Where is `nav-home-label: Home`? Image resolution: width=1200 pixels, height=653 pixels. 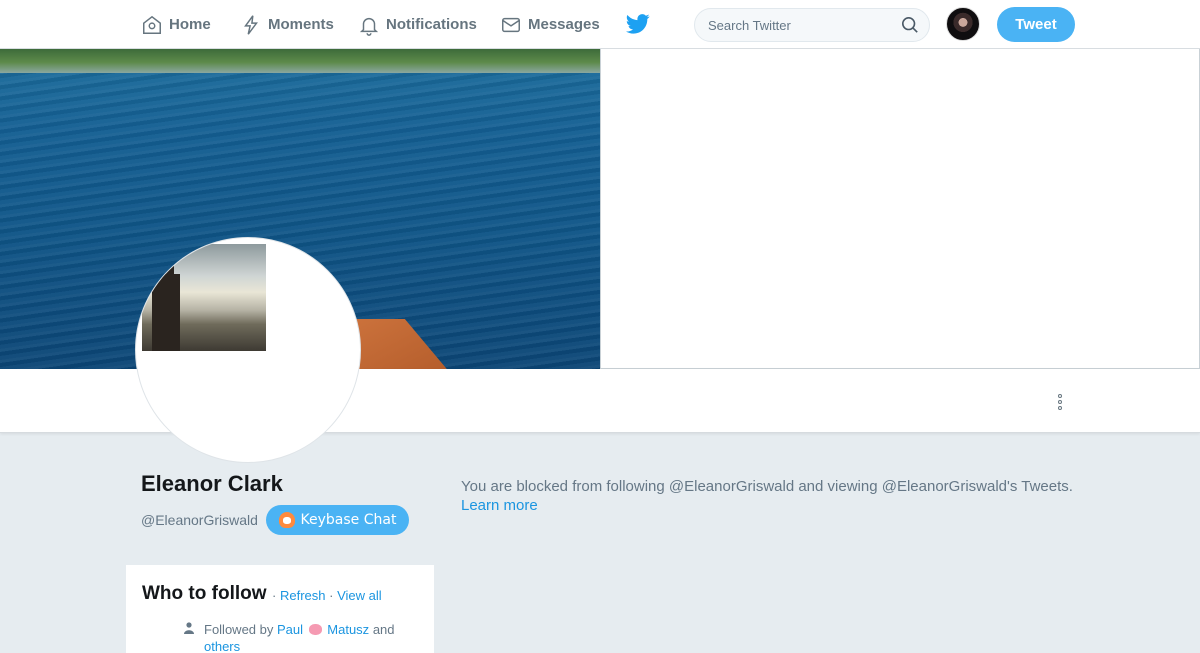
nav-home-label: Home is located at coordinates (190, 24).